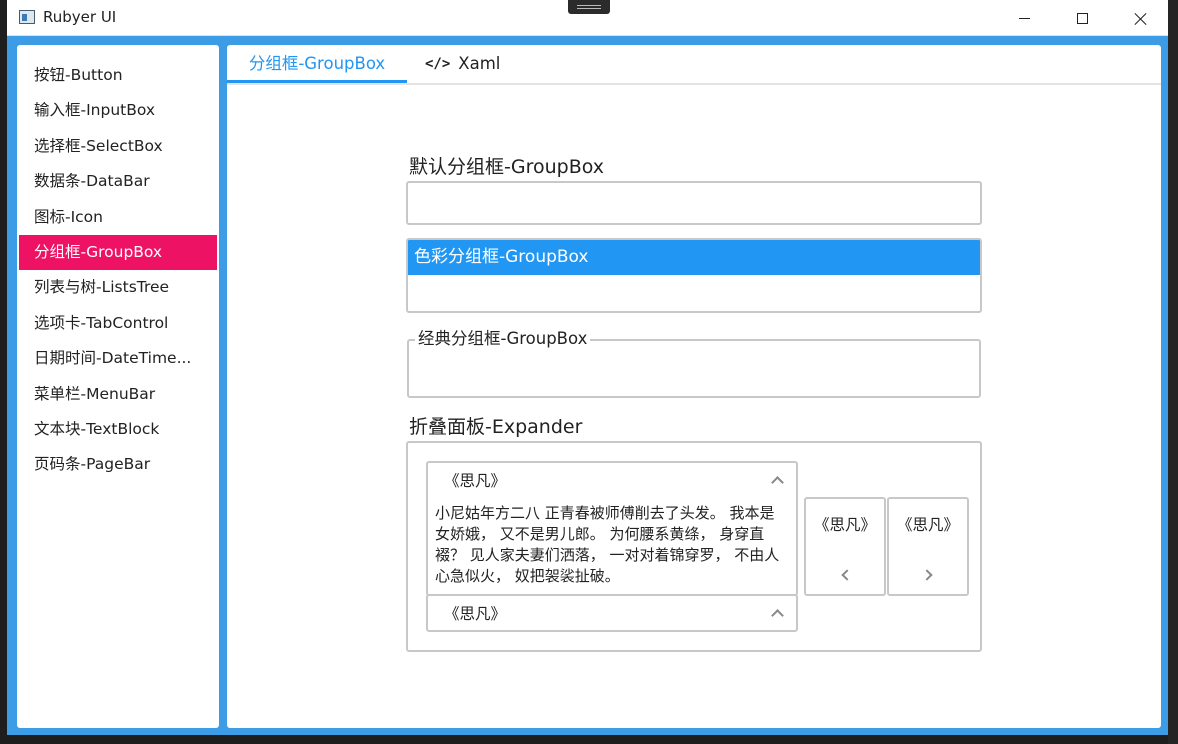  What do you see at coordinates (694, 363) in the screenshot?
I see `classic-groupbox: 经典分组框-GroupBox` at bounding box center [694, 363].